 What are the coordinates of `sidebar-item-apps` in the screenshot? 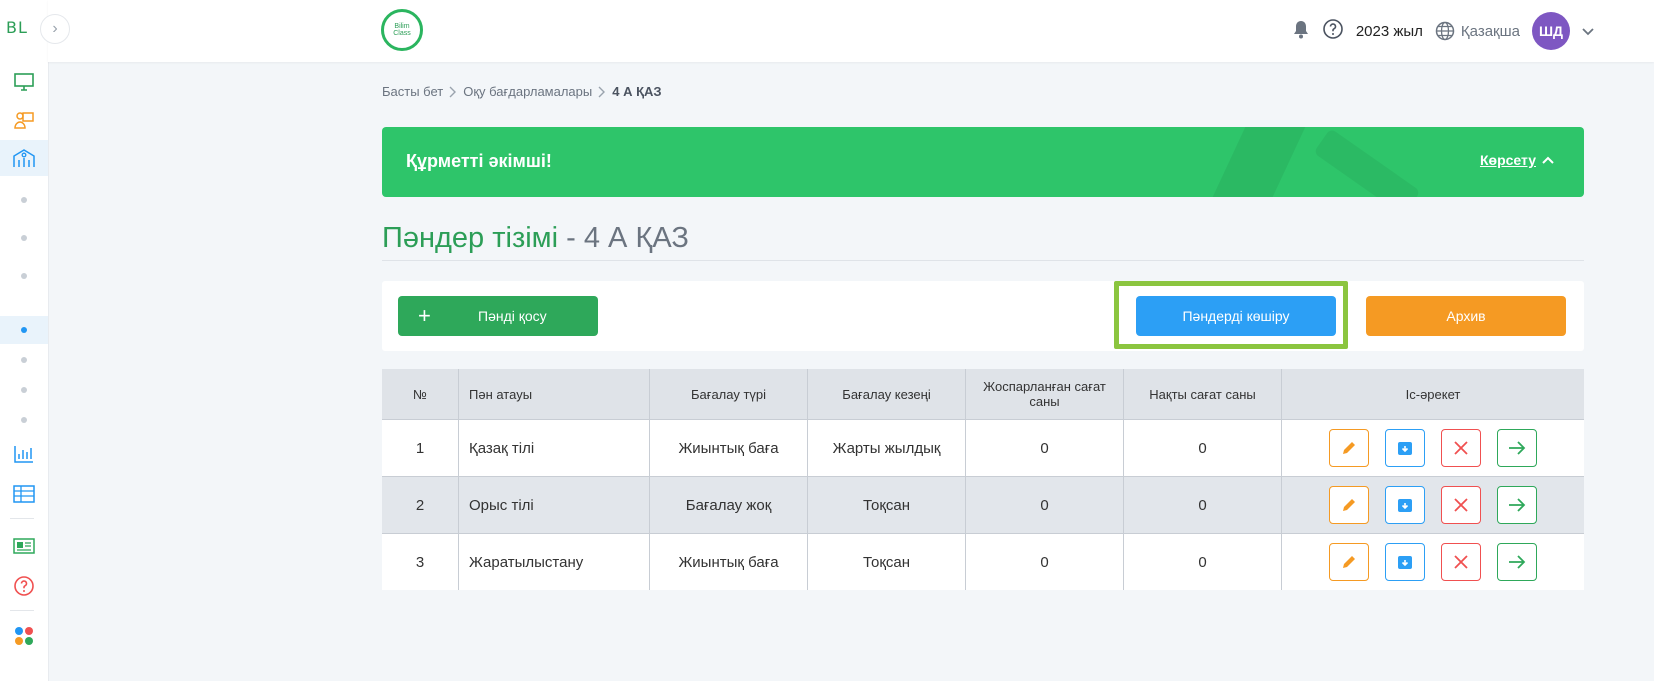 It's located at (24, 636).